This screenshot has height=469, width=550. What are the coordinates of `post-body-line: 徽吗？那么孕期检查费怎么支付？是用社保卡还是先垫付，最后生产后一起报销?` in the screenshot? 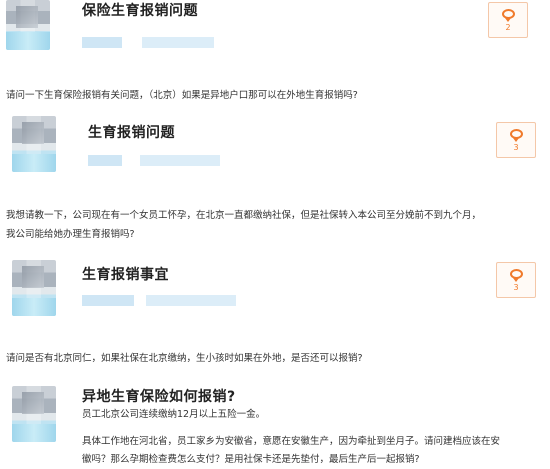 It's located at (251, 459).